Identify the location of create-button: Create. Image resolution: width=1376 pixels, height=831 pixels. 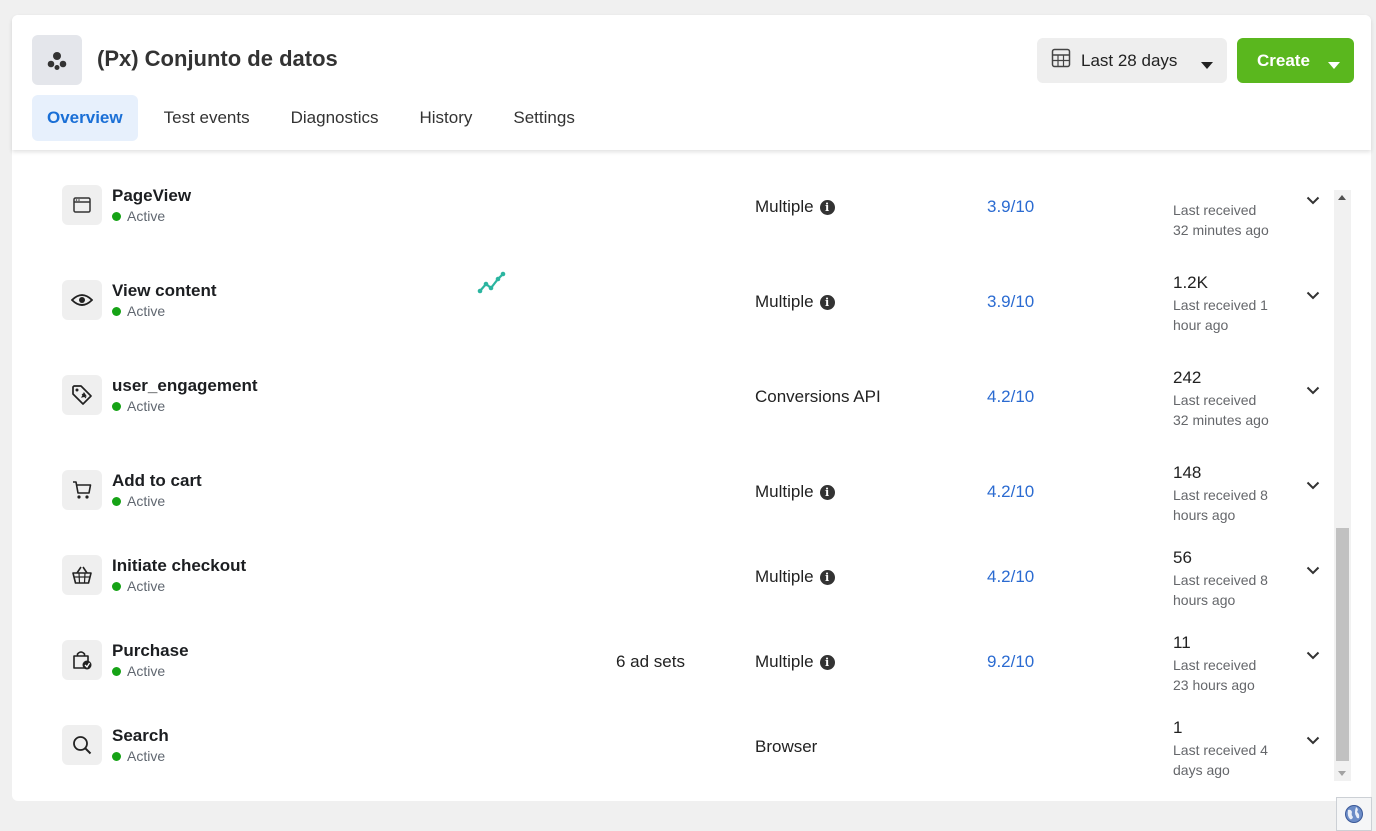
(1295, 60).